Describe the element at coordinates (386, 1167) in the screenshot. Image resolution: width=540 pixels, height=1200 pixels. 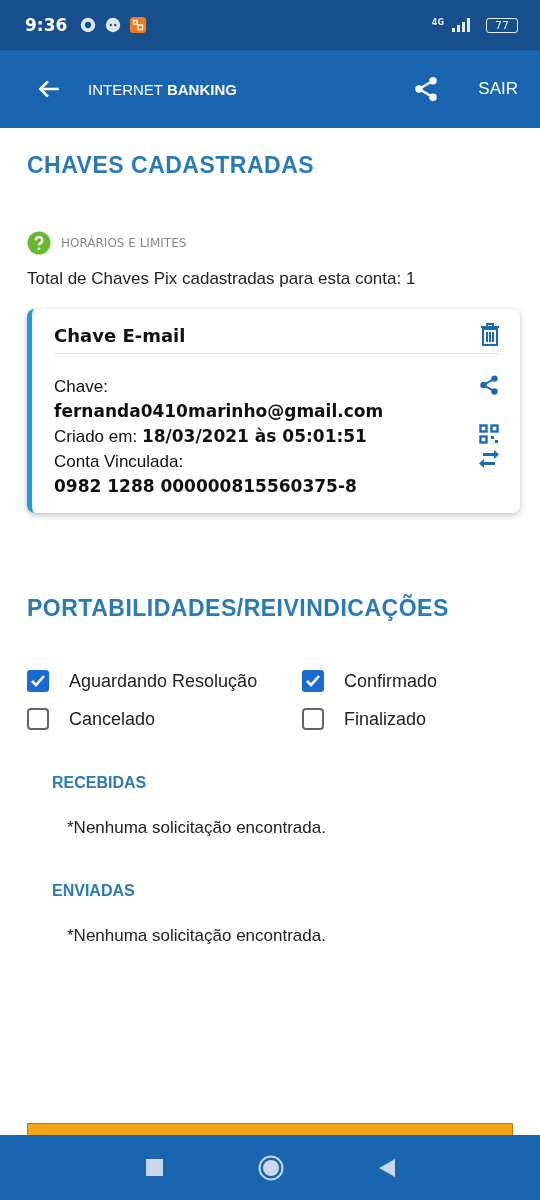
I see `back-icon` at that location.